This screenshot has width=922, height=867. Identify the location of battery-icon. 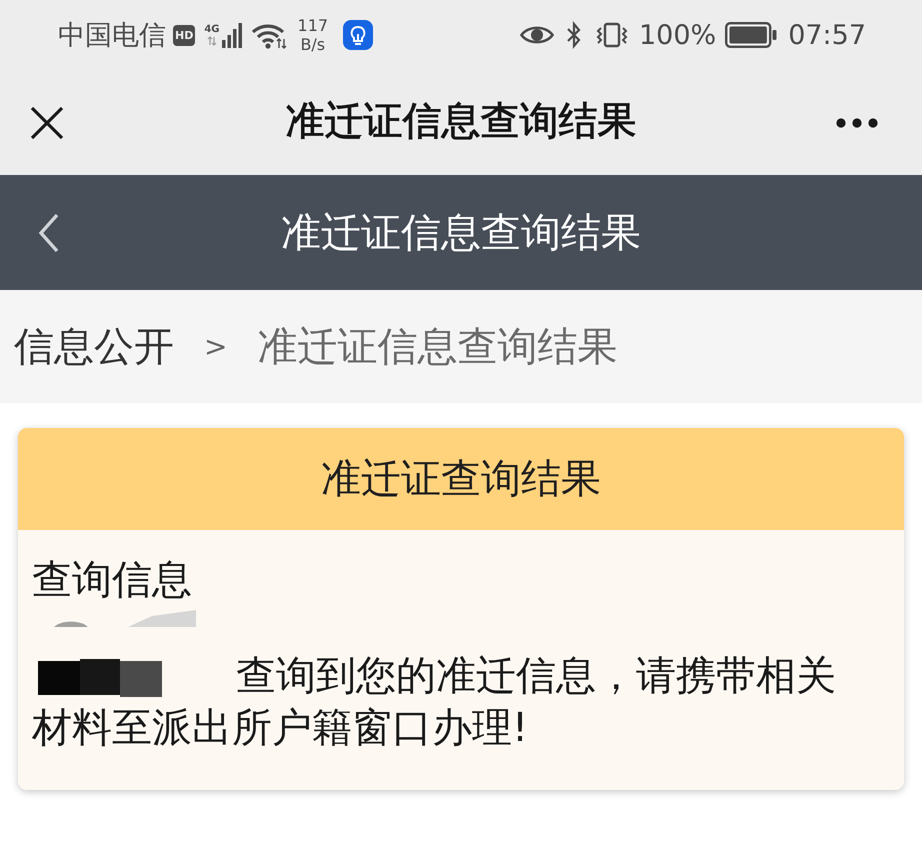
(751, 35).